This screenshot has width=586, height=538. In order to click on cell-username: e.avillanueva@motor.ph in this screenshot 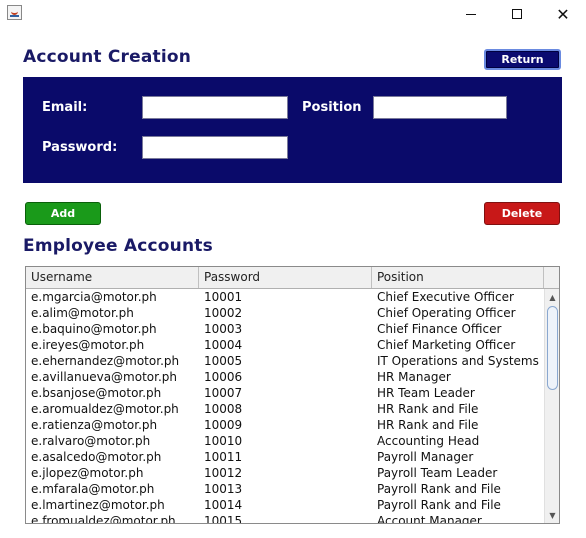, I will do `click(104, 377)`.